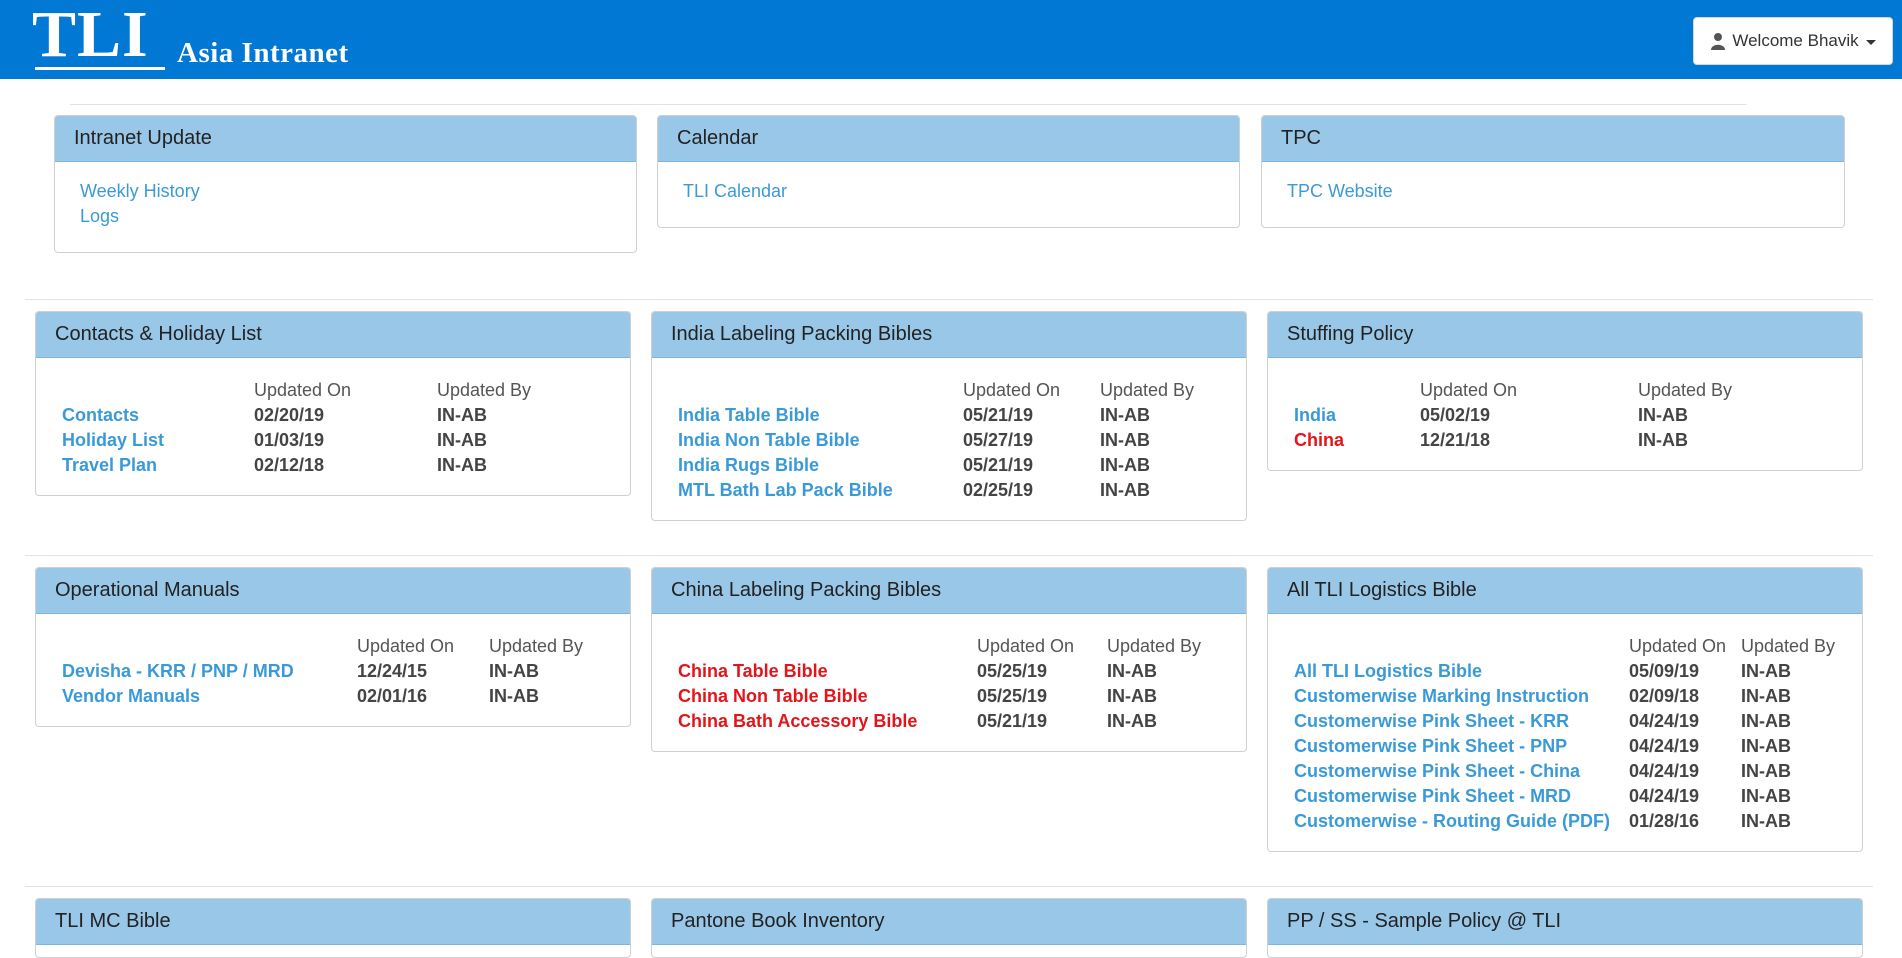 This screenshot has width=1902, height=958. I want to click on panel-heading: Operational Manuals, so click(333, 591).